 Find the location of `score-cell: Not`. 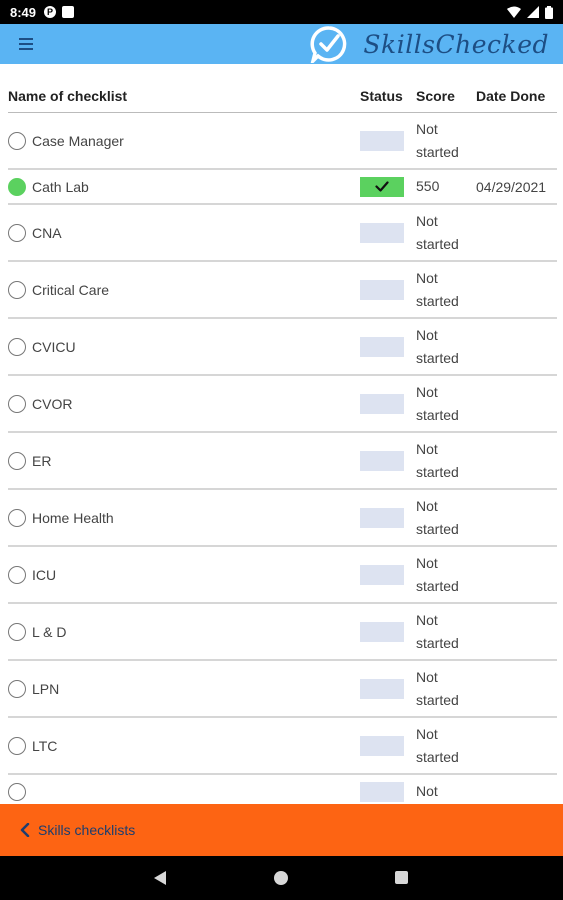

score-cell: Not is located at coordinates (446, 791).